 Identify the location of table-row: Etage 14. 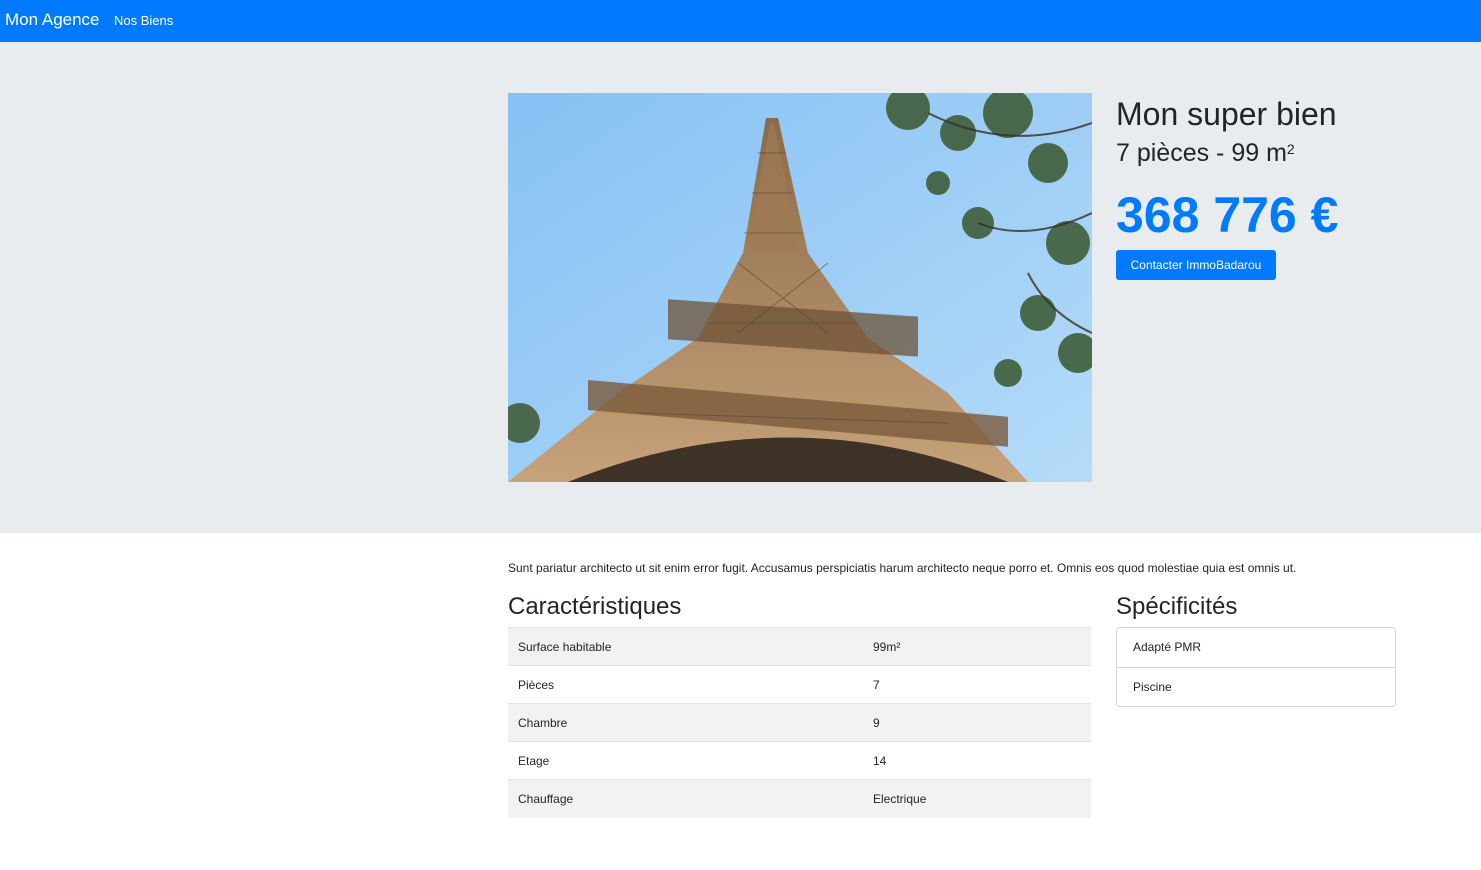
(799, 760).